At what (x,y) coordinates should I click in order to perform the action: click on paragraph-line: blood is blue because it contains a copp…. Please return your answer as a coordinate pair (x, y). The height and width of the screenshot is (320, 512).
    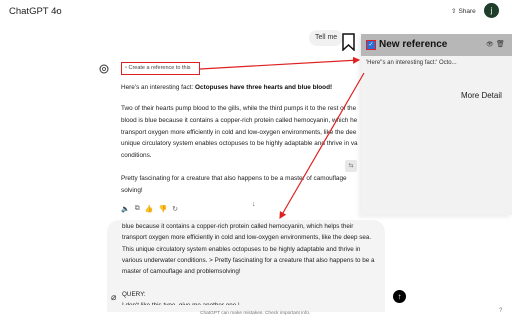
    Looking at the image, I should click on (239, 120).